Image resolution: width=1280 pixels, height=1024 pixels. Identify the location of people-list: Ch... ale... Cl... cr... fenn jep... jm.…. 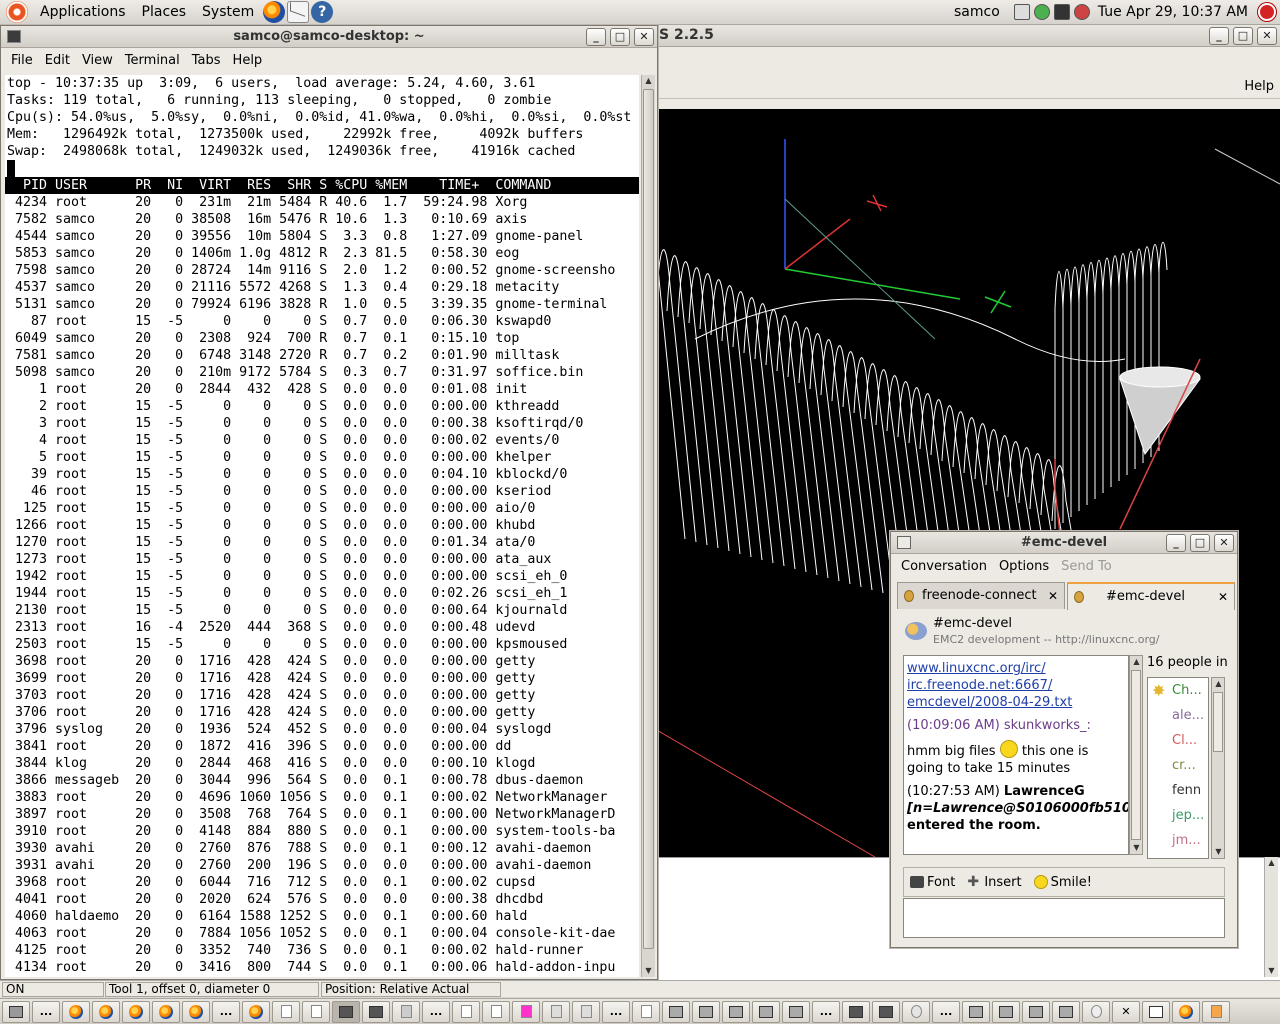
(1178, 768).